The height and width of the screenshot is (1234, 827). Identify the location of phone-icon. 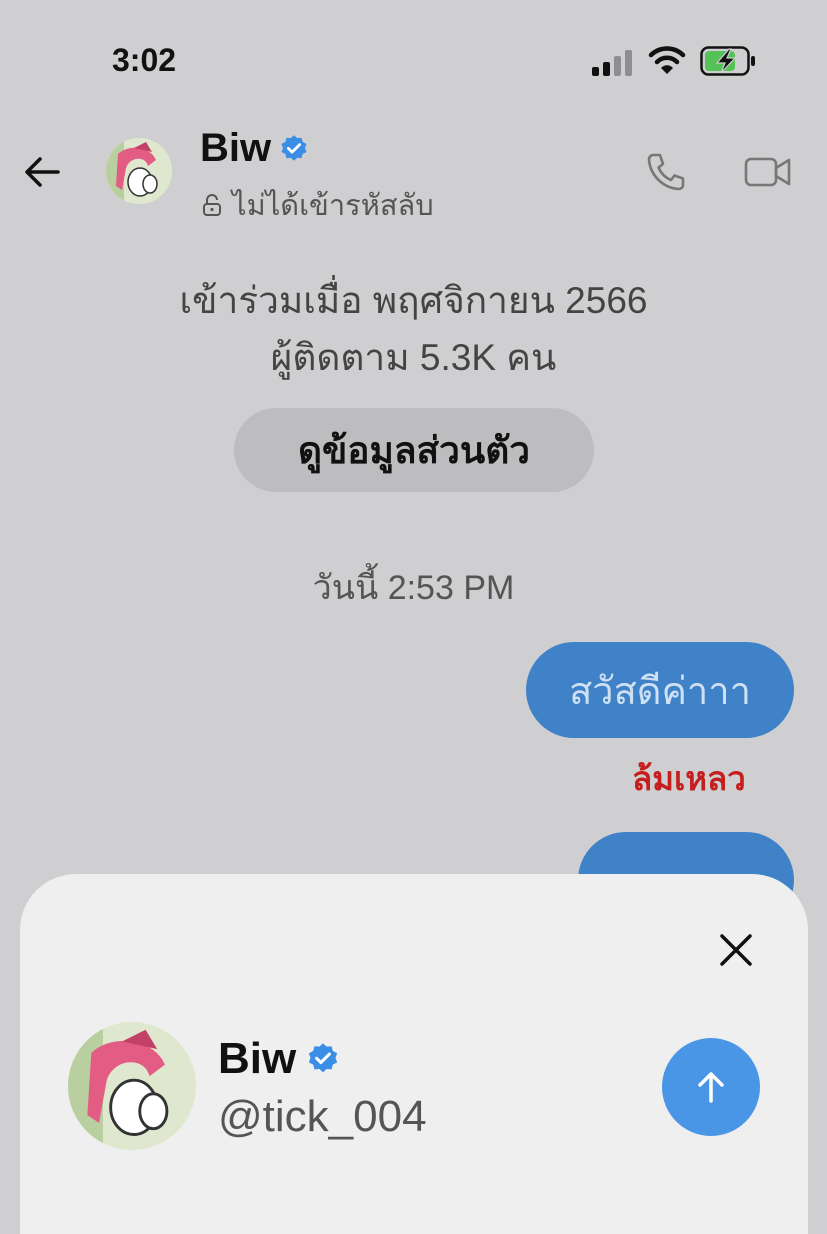
(666, 172).